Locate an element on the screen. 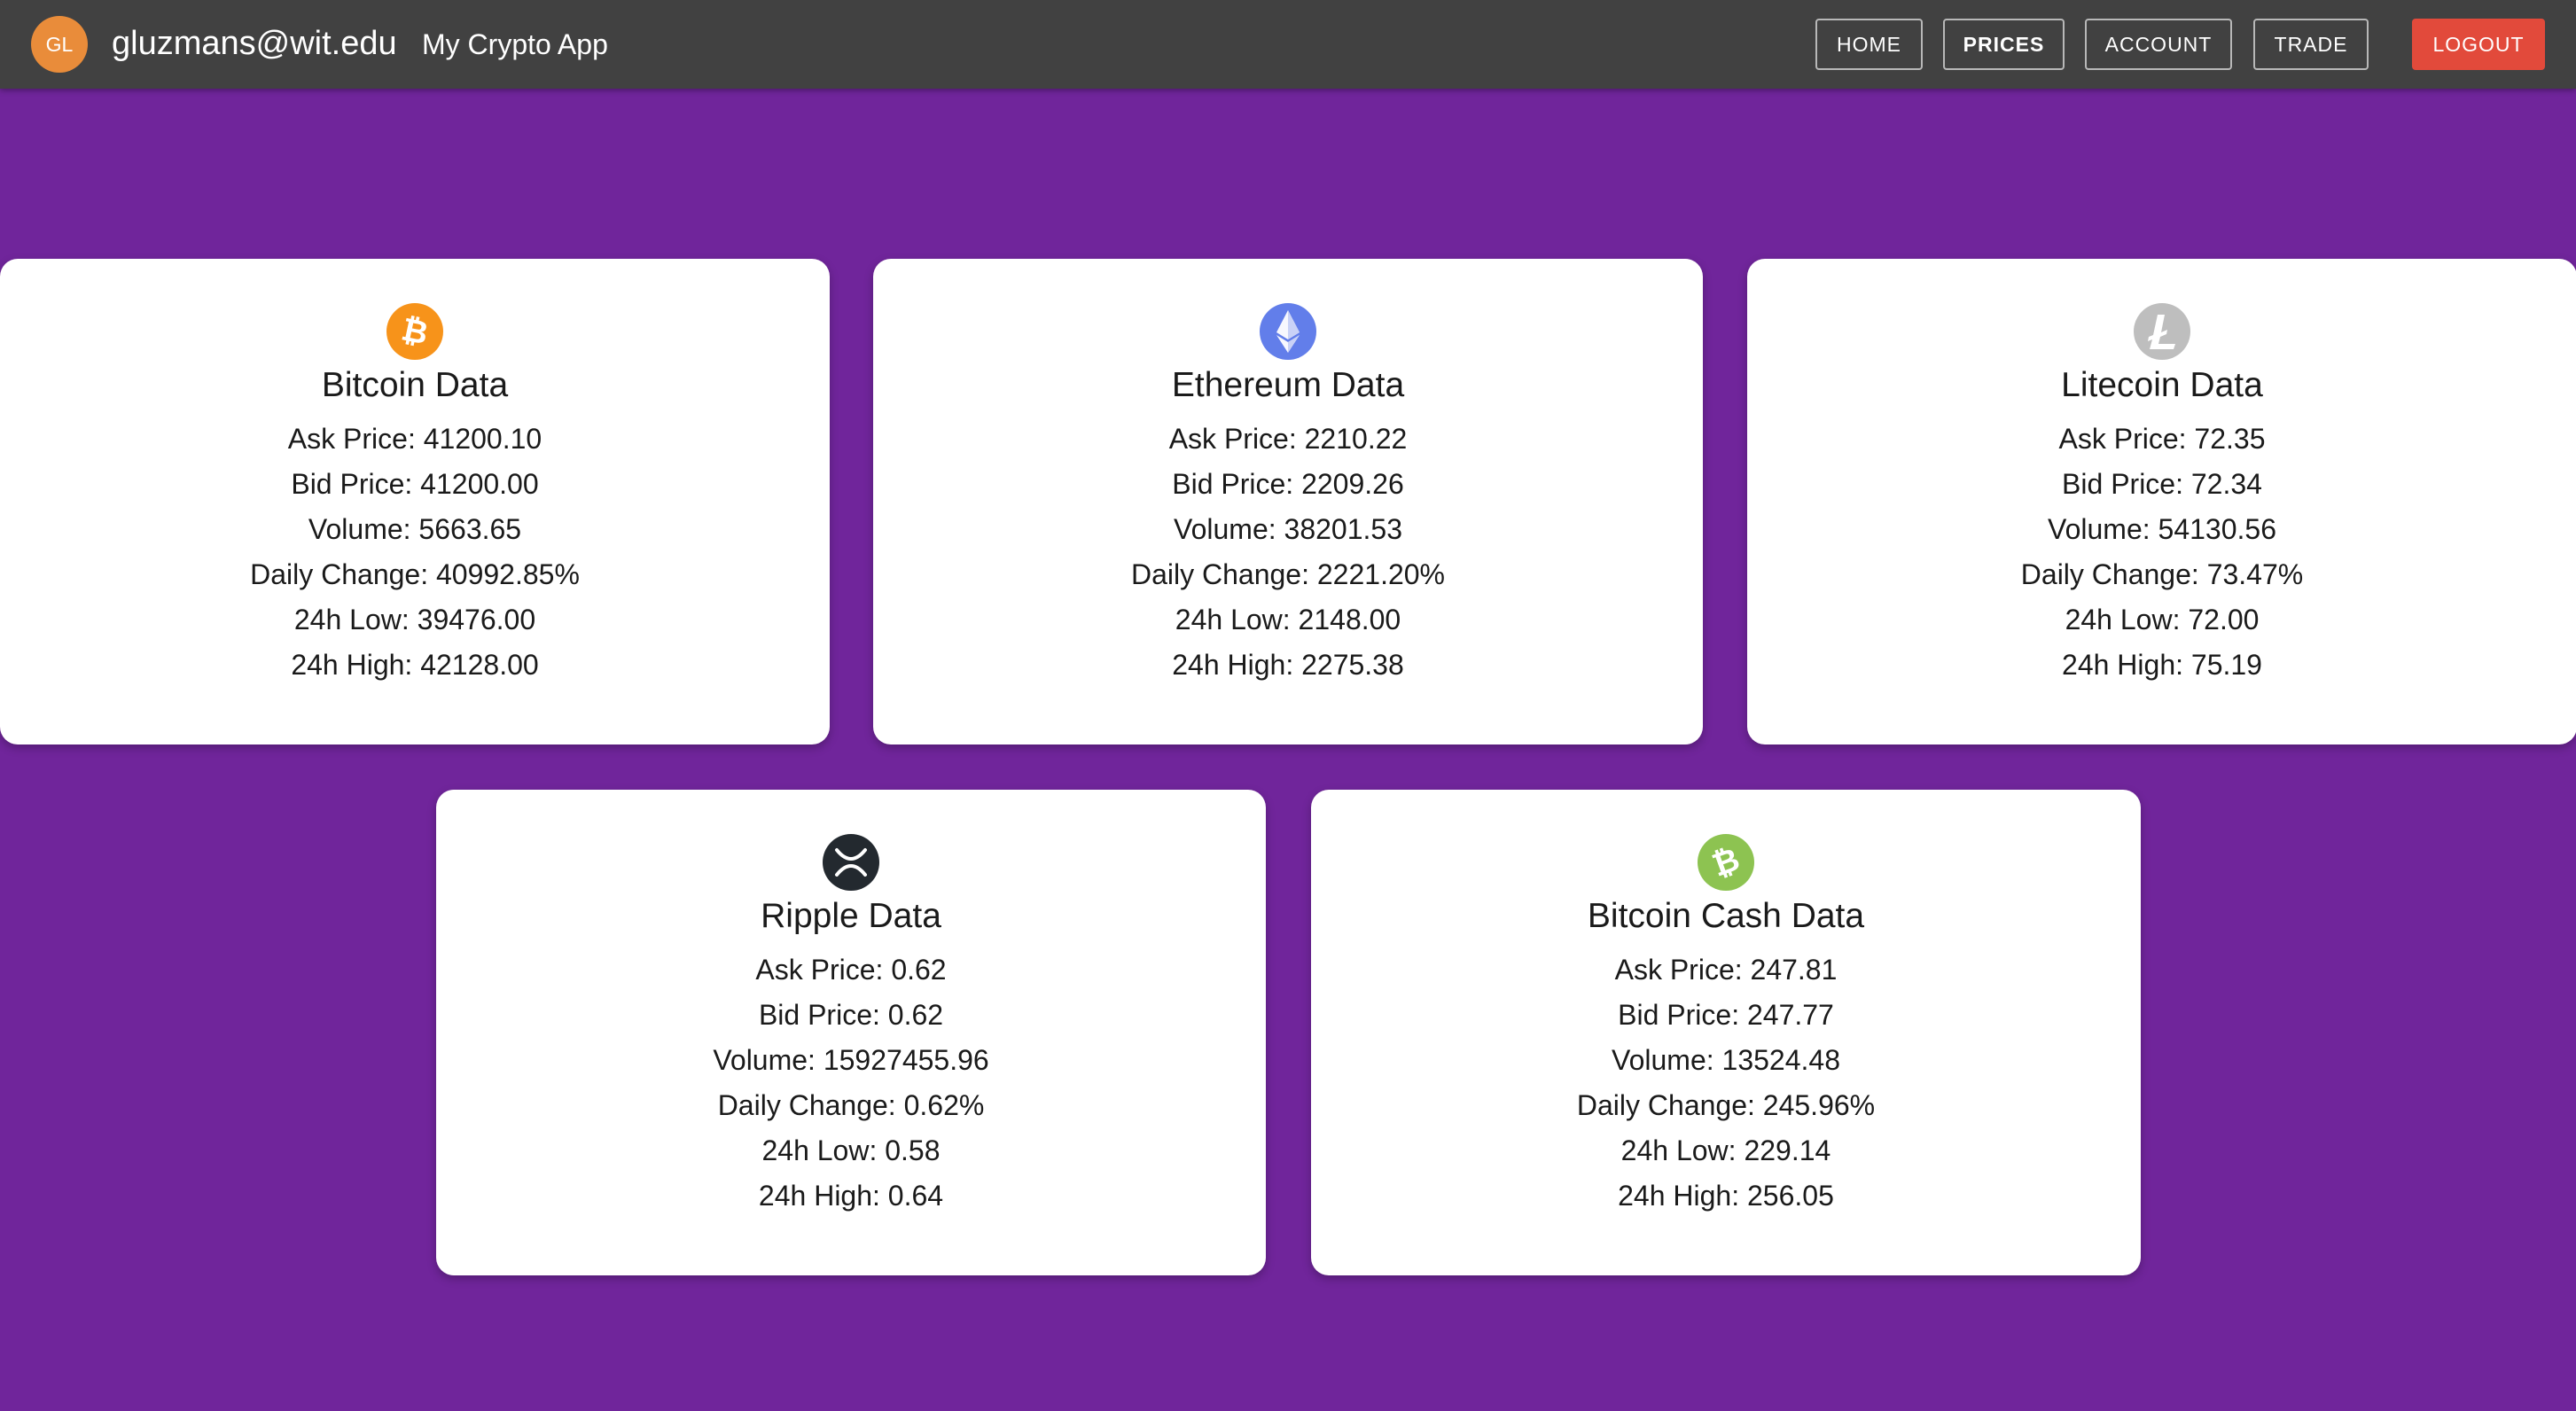 The width and height of the screenshot is (2576, 1411). bitcoin-cash-icon: ₿ is located at coordinates (1726, 863).